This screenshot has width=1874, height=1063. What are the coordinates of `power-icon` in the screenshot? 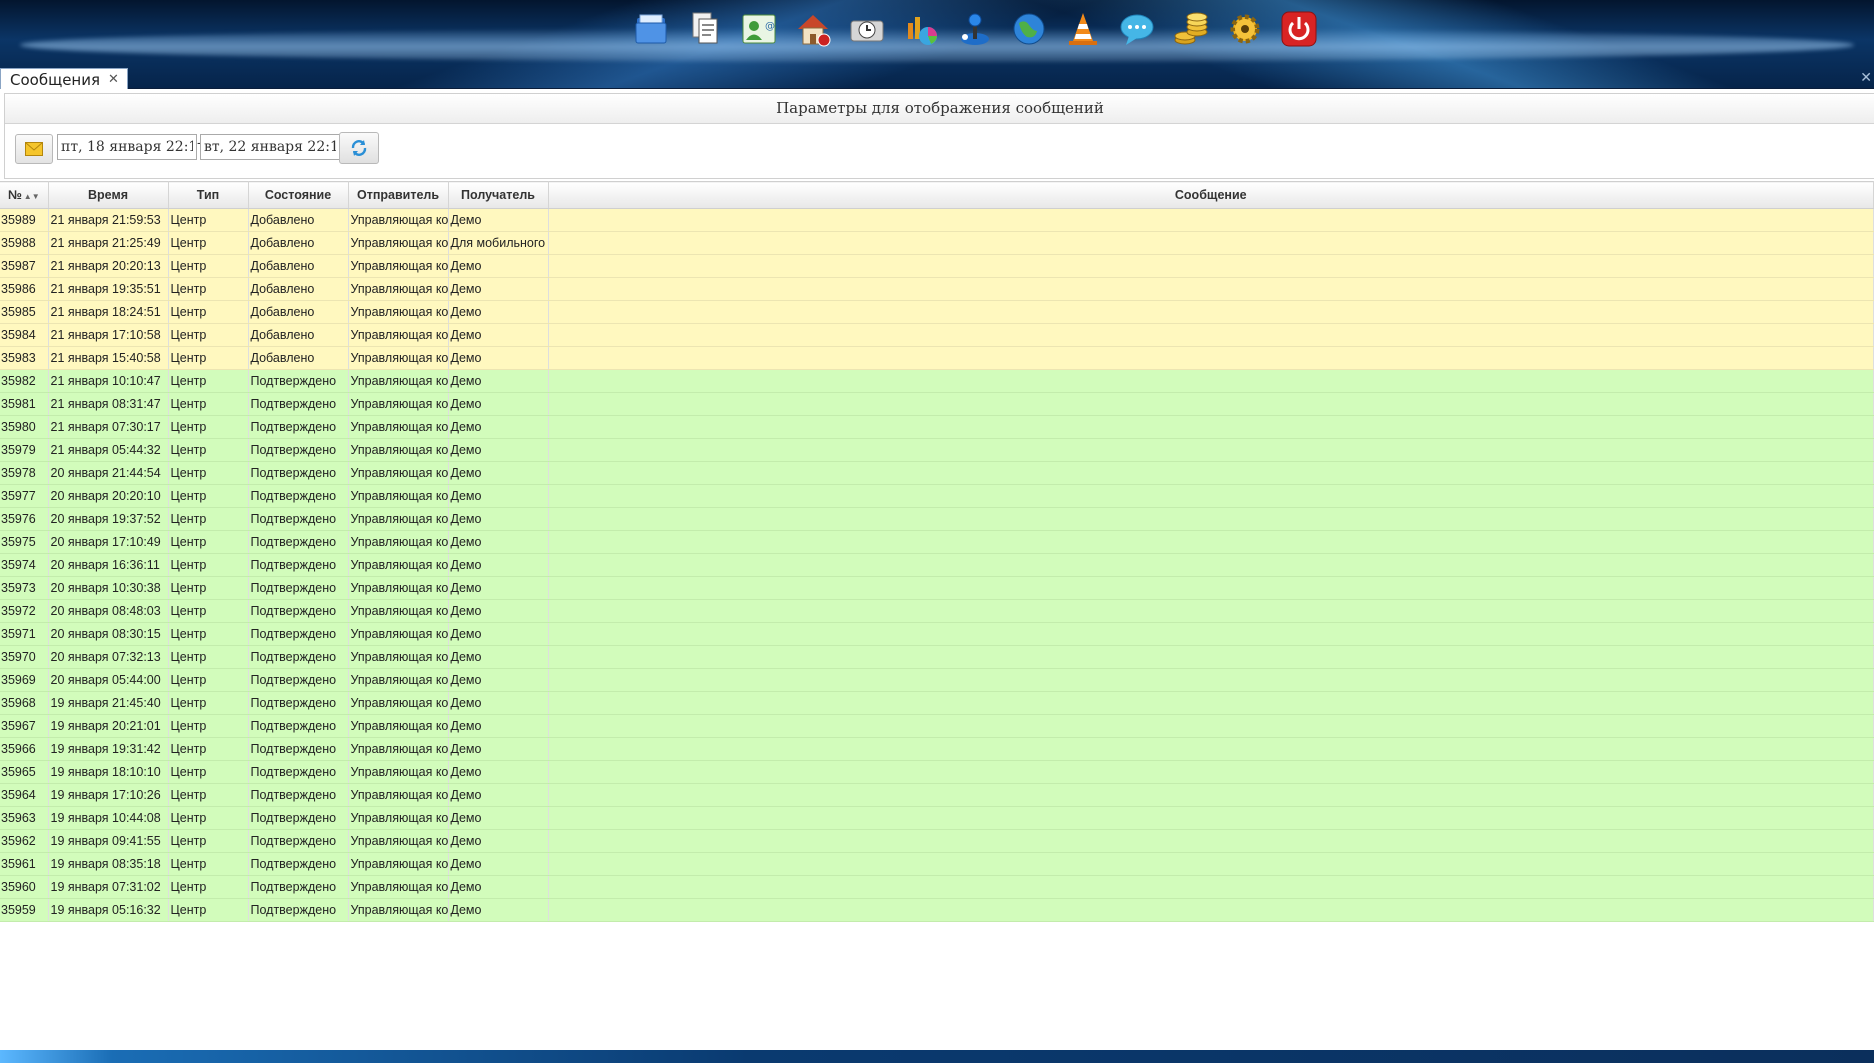 It's located at (1299, 29).